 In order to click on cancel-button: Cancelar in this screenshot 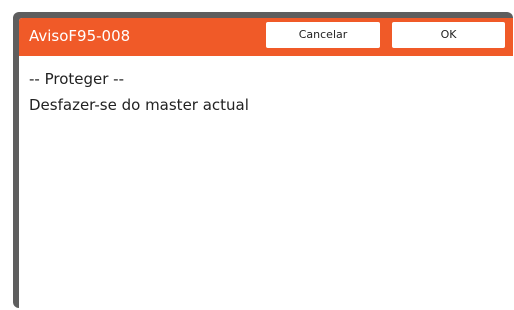, I will do `click(323, 35)`.